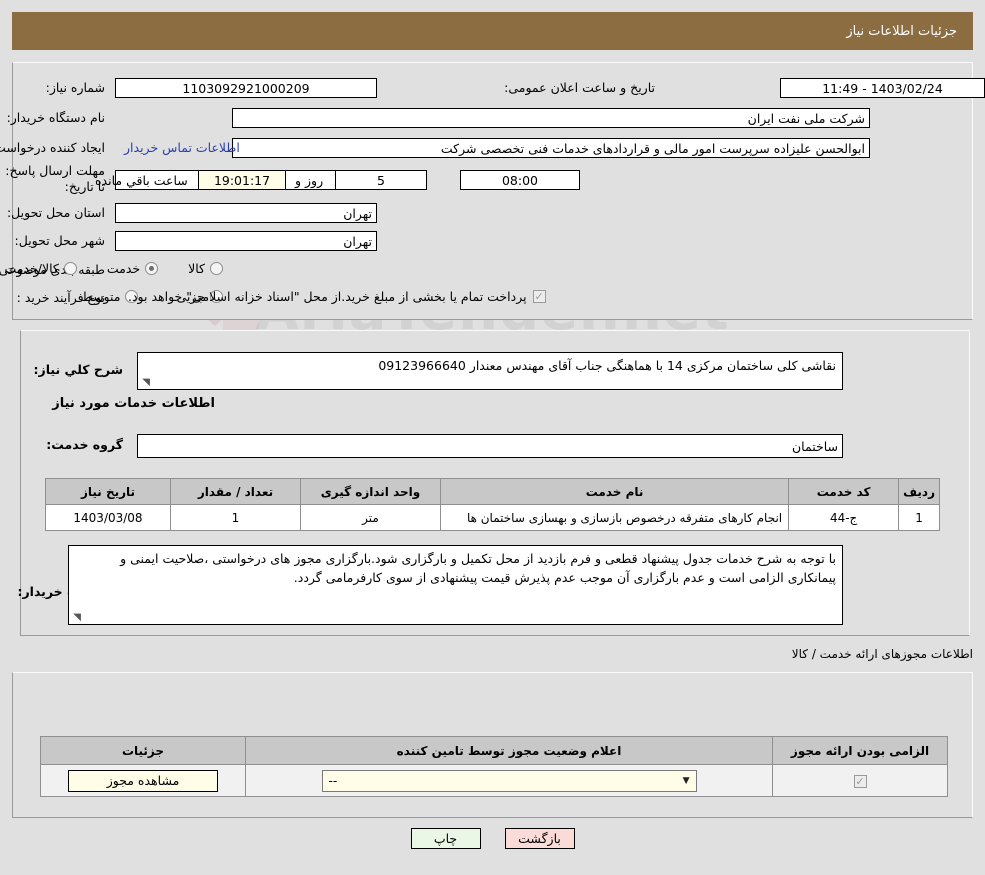  Describe the element at coordinates (333, 780) in the screenshot. I see `license-status-value: --` at that location.